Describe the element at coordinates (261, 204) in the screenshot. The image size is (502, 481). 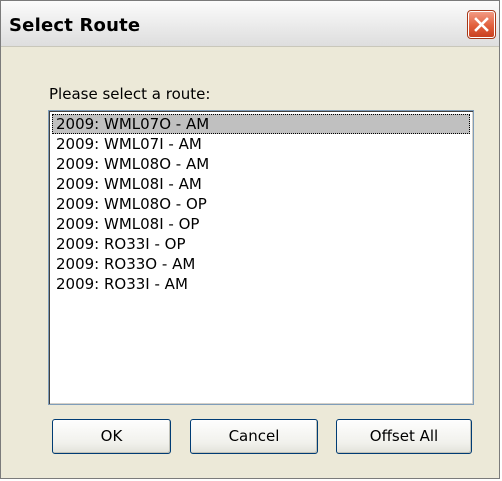
I see `route-list-item: 2009: WML08O - OP` at that location.